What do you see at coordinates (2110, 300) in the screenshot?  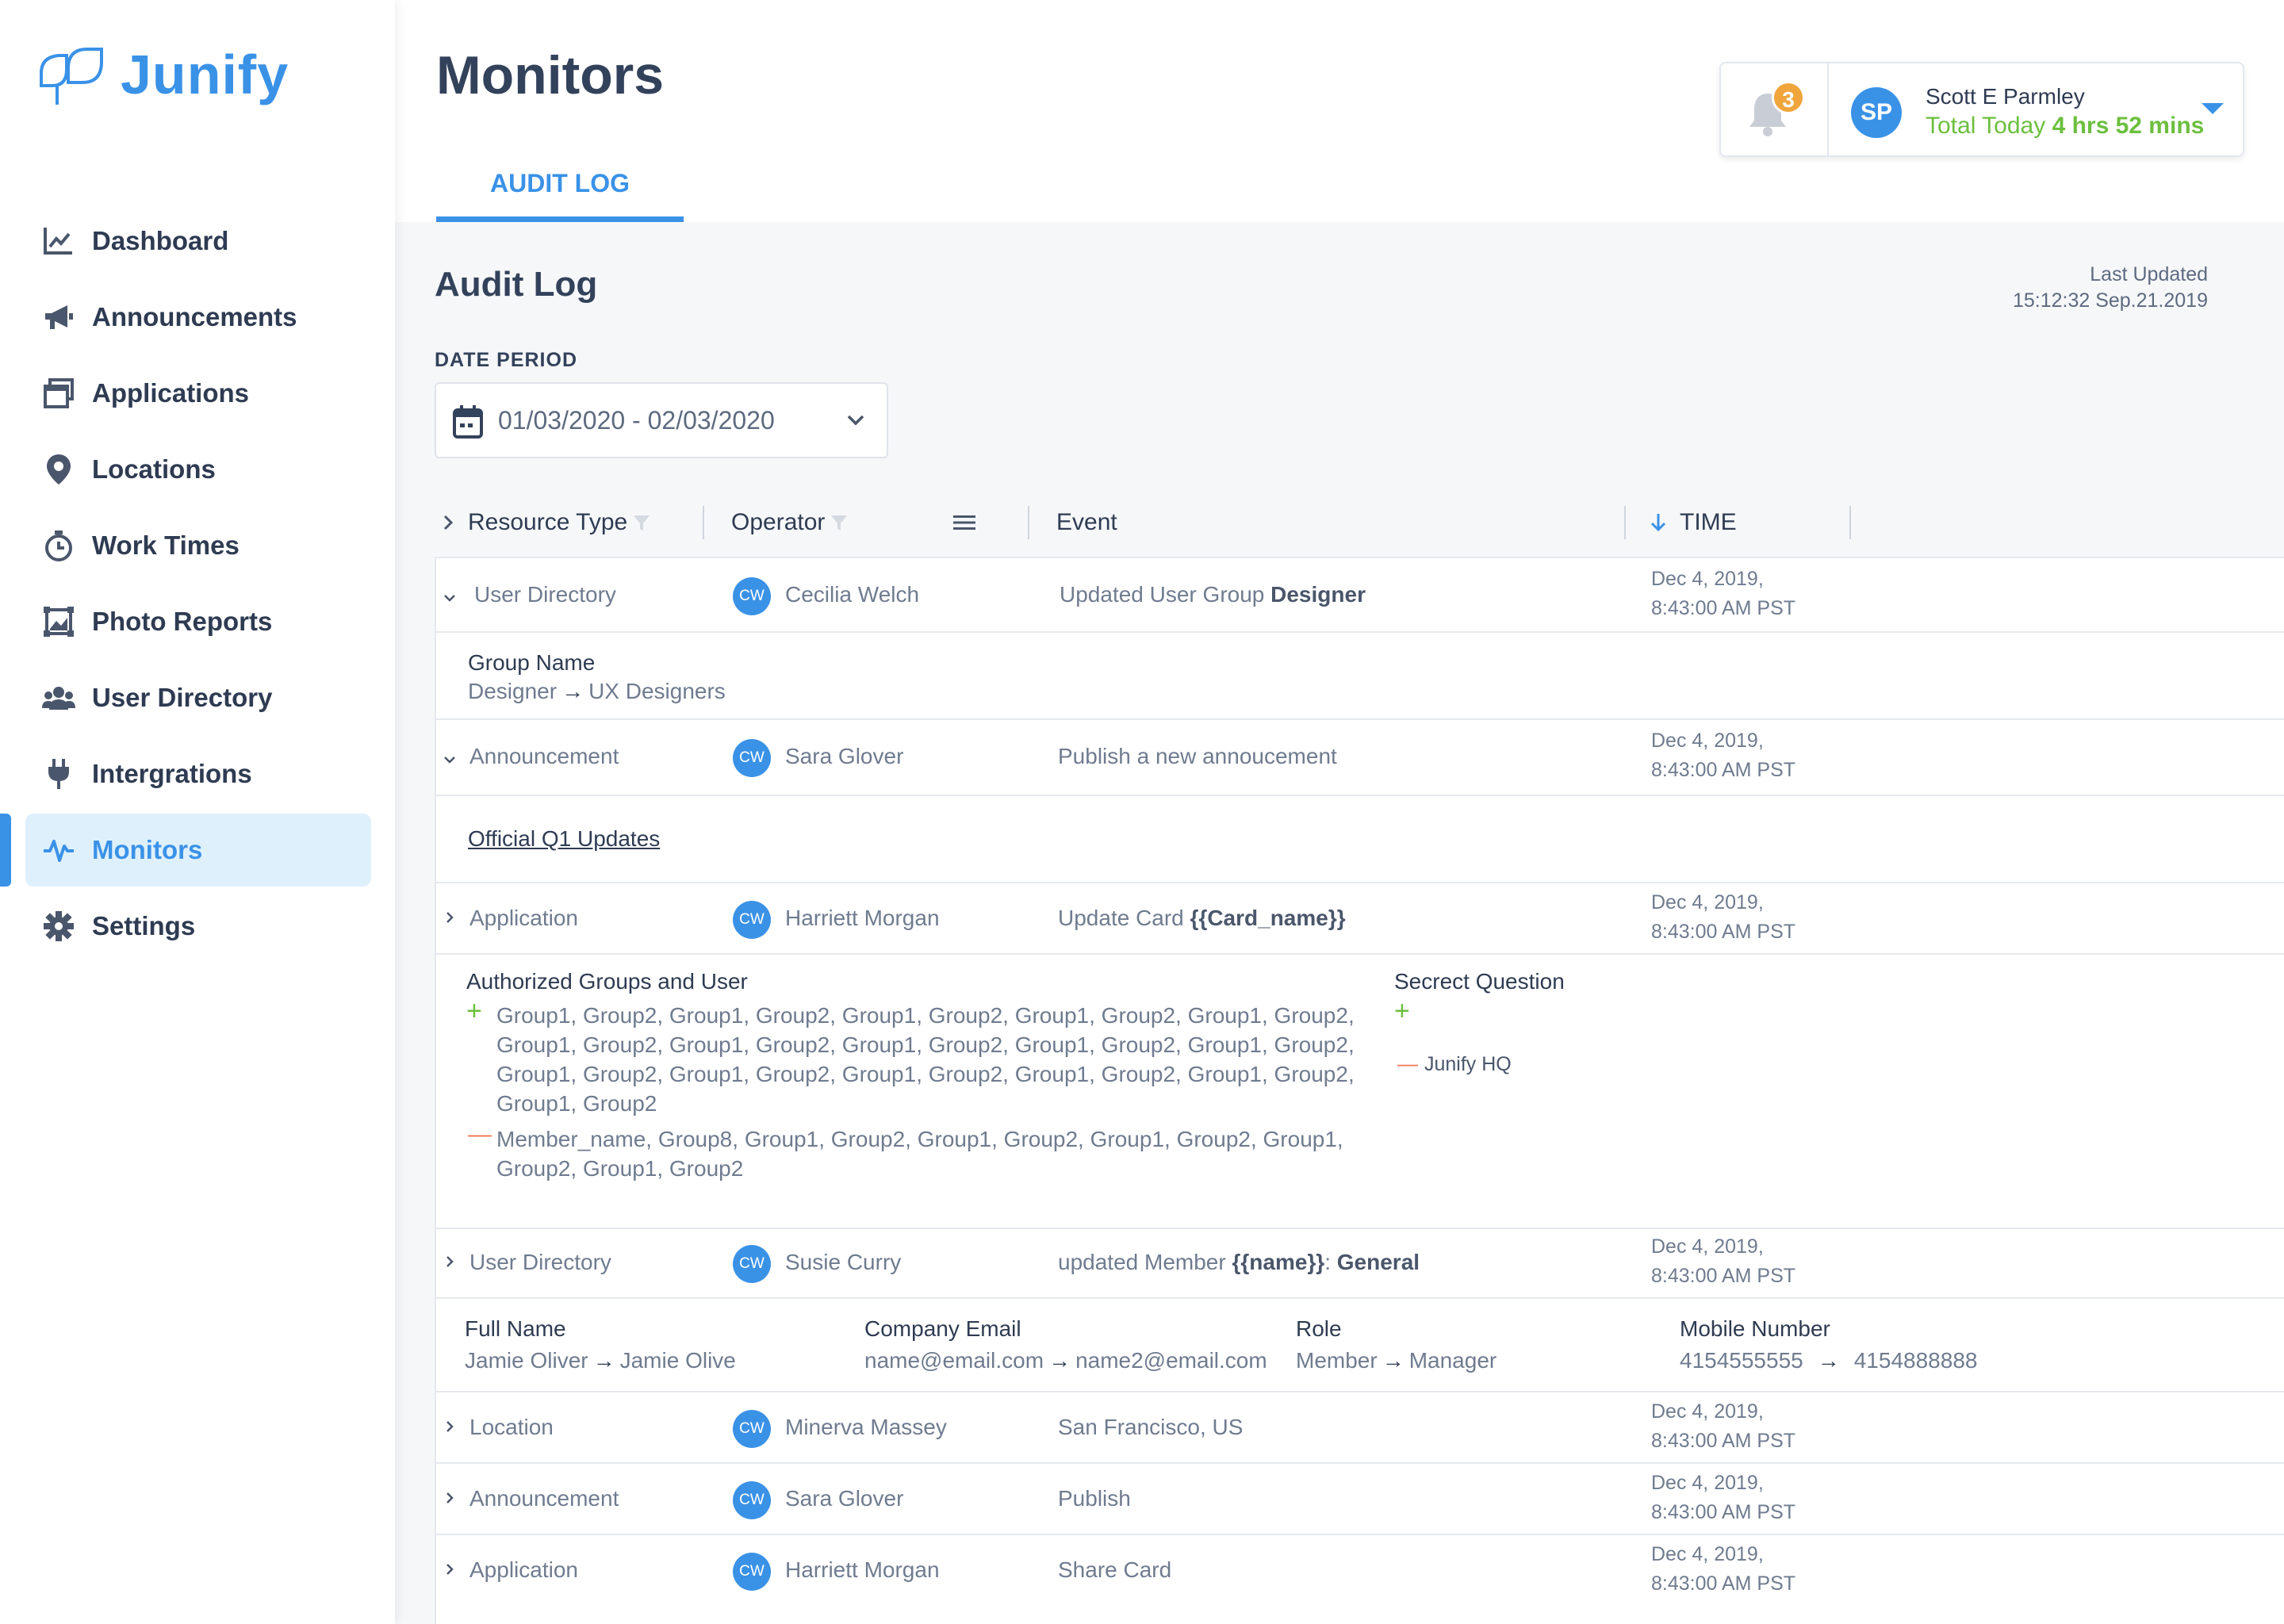 I see `last-updated-value: 15:12:32 Sep.21.2019` at bounding box center [2110, 300].